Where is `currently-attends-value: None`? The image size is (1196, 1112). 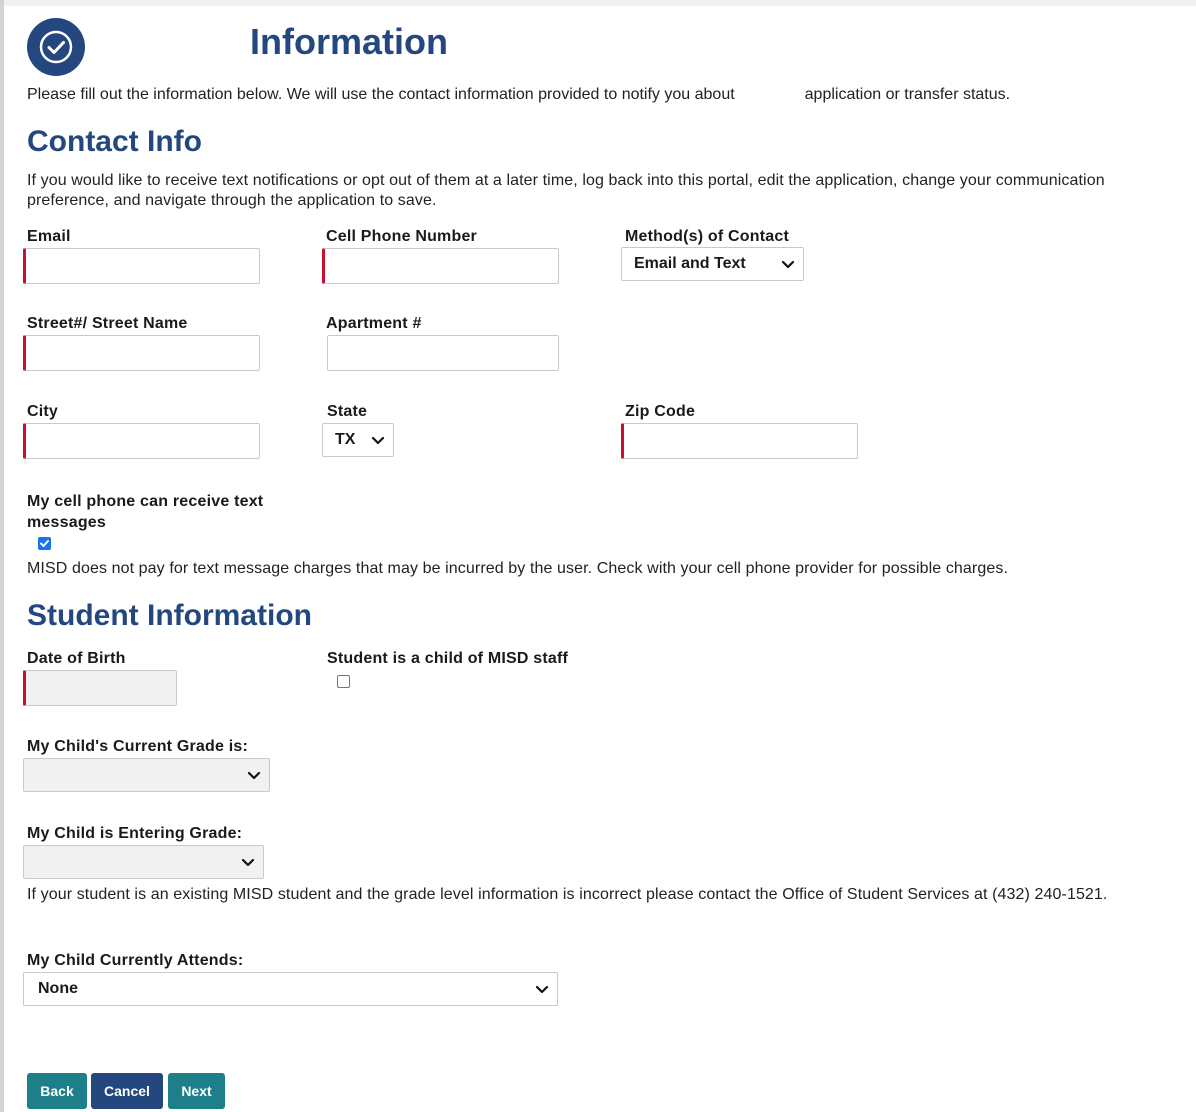 currently-attends-value: None is located at coordinates (58, 988).